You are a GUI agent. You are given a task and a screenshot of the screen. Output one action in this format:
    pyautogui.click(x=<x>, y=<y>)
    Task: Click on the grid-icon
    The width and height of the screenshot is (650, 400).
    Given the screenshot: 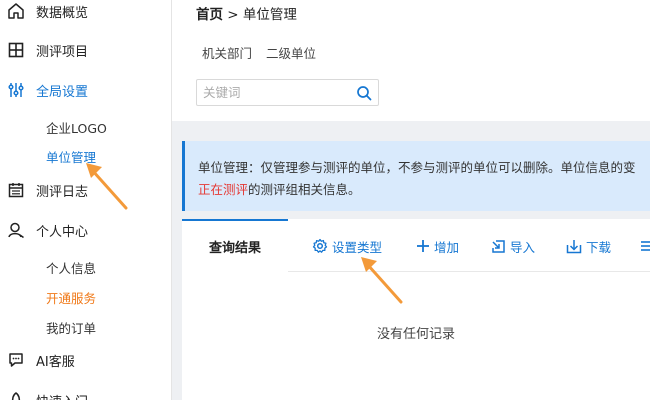 What is the action you would take?
    pyautogui.click(x=16, y=50)
    